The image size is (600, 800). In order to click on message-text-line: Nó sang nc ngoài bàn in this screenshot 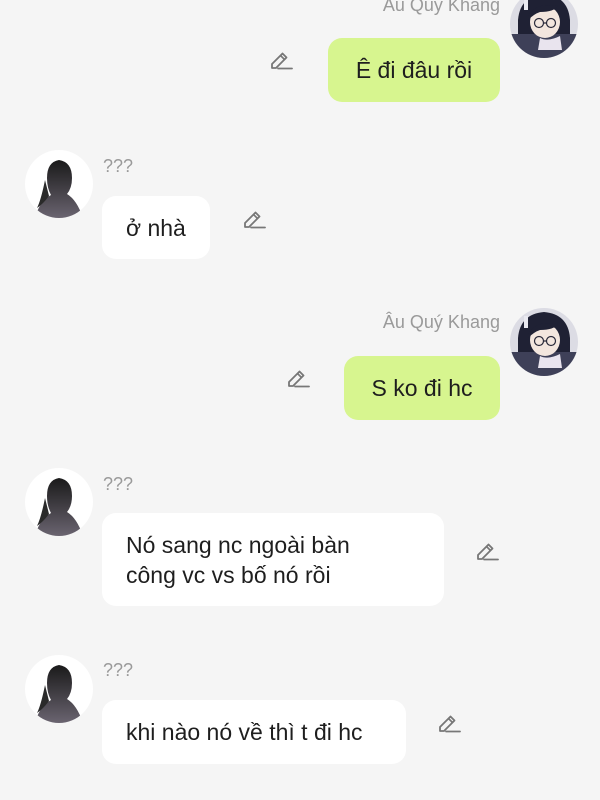, I will do `click(238, 545)`.